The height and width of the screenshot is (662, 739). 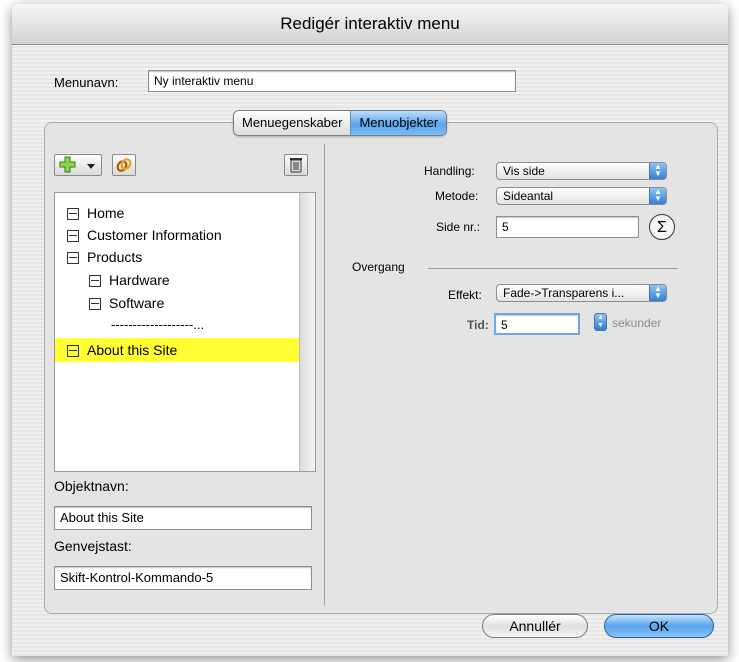 What do you see at coordinates (662, 227) in the screenshot?
I see `sigma-icon: Σ` at bounding box center [662, 227].